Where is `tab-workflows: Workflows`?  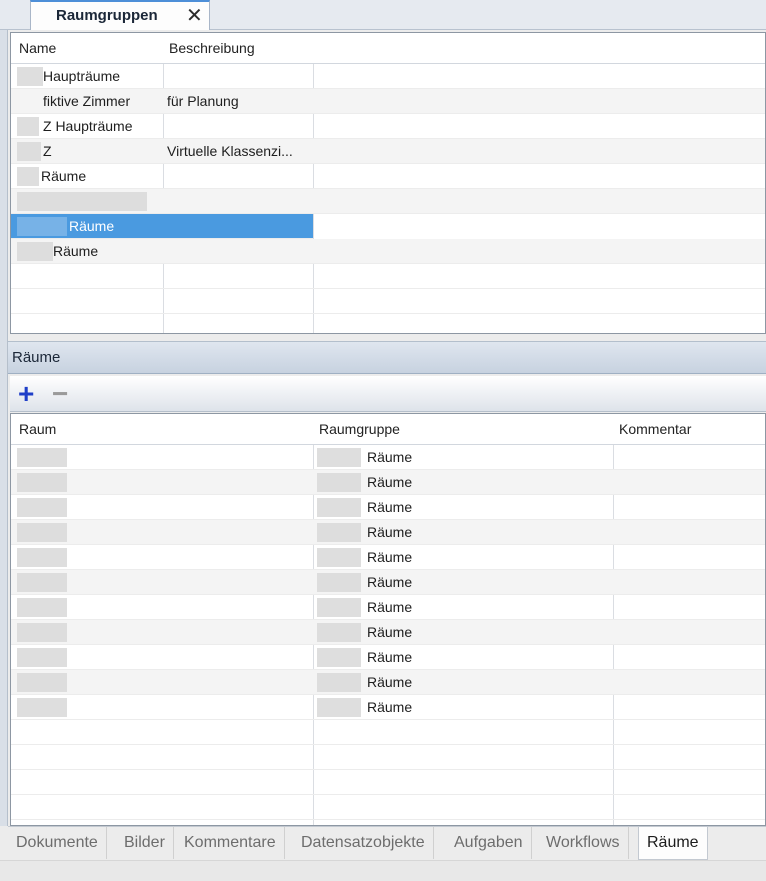 tab-workflows: Workflows is located at coordinates (583, 843).